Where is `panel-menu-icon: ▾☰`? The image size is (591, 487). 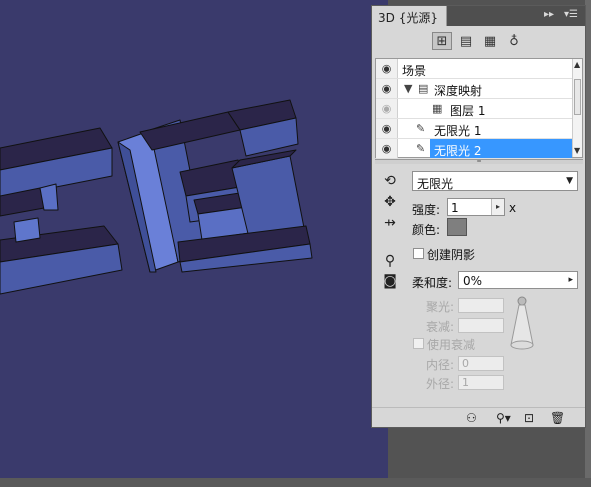
panel-menu-icon: ▾☰ is located at coordinates (571, 14).